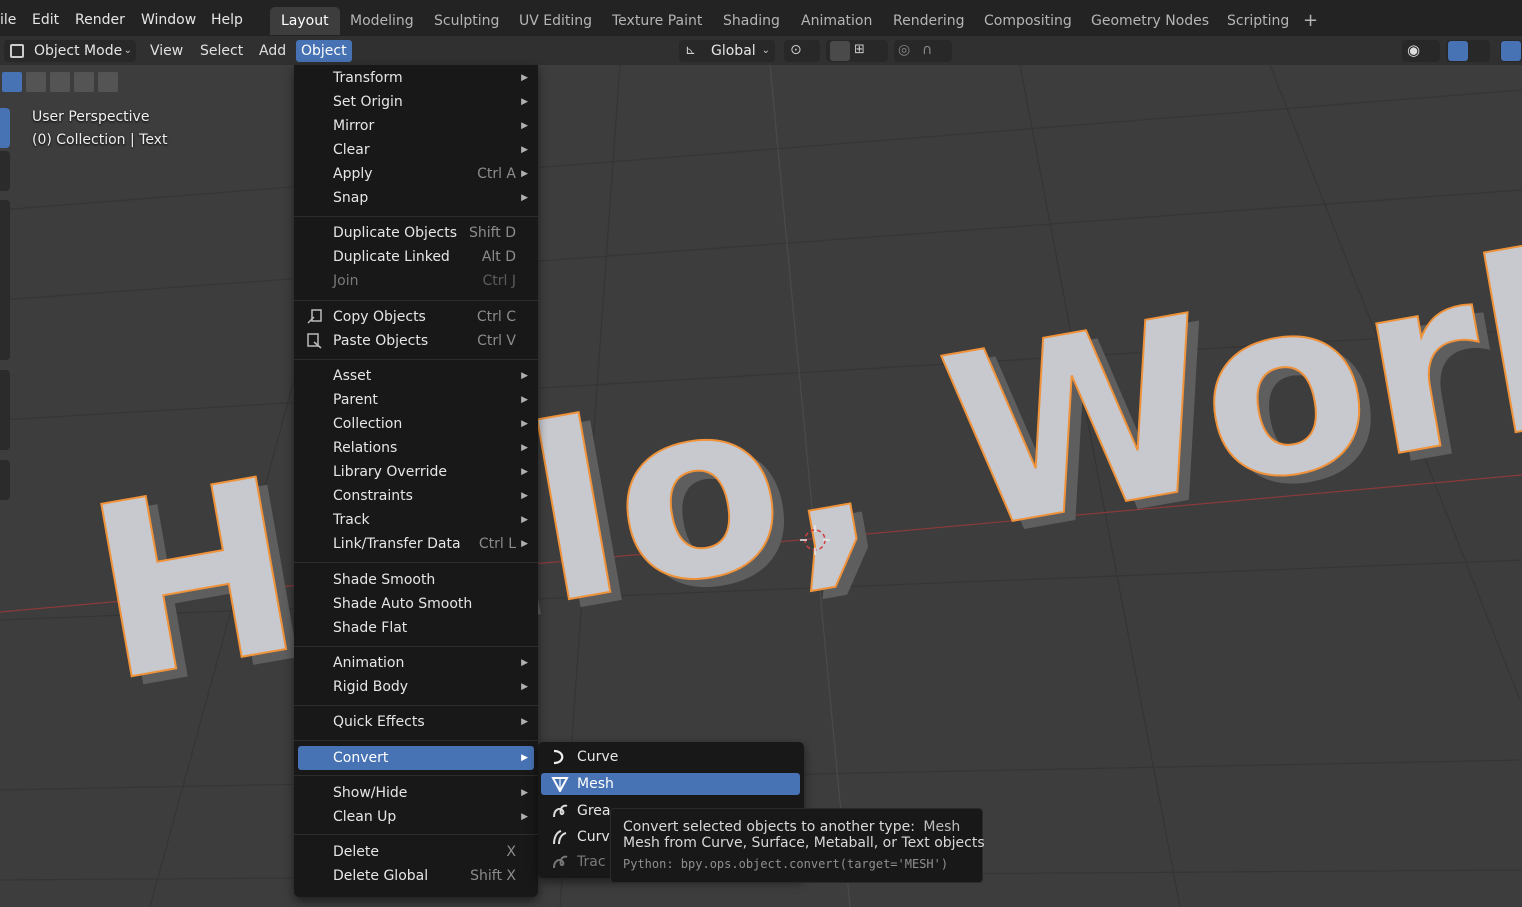 This screenshot has height=907, width=1522. Describe the element at coordinates (416, 448) in the screenshot. I see `menu-item-relations: Relations ▶` at that location.